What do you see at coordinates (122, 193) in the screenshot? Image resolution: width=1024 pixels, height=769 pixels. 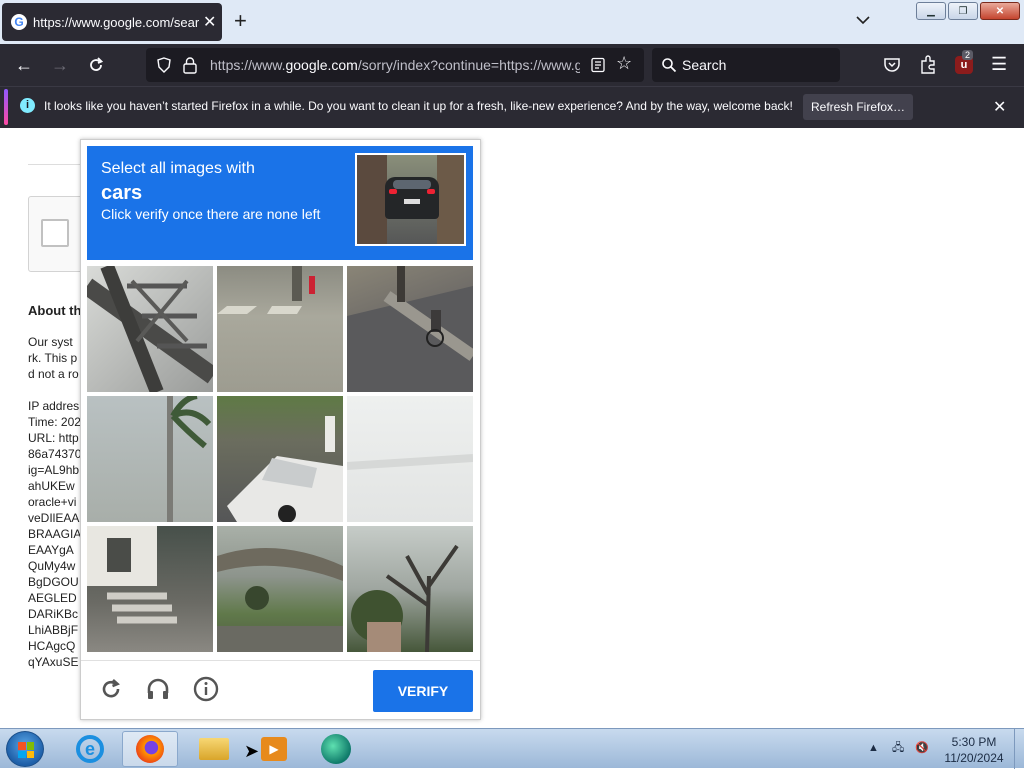 I see `target-object-label: cars` at bounding box center [122, 193].